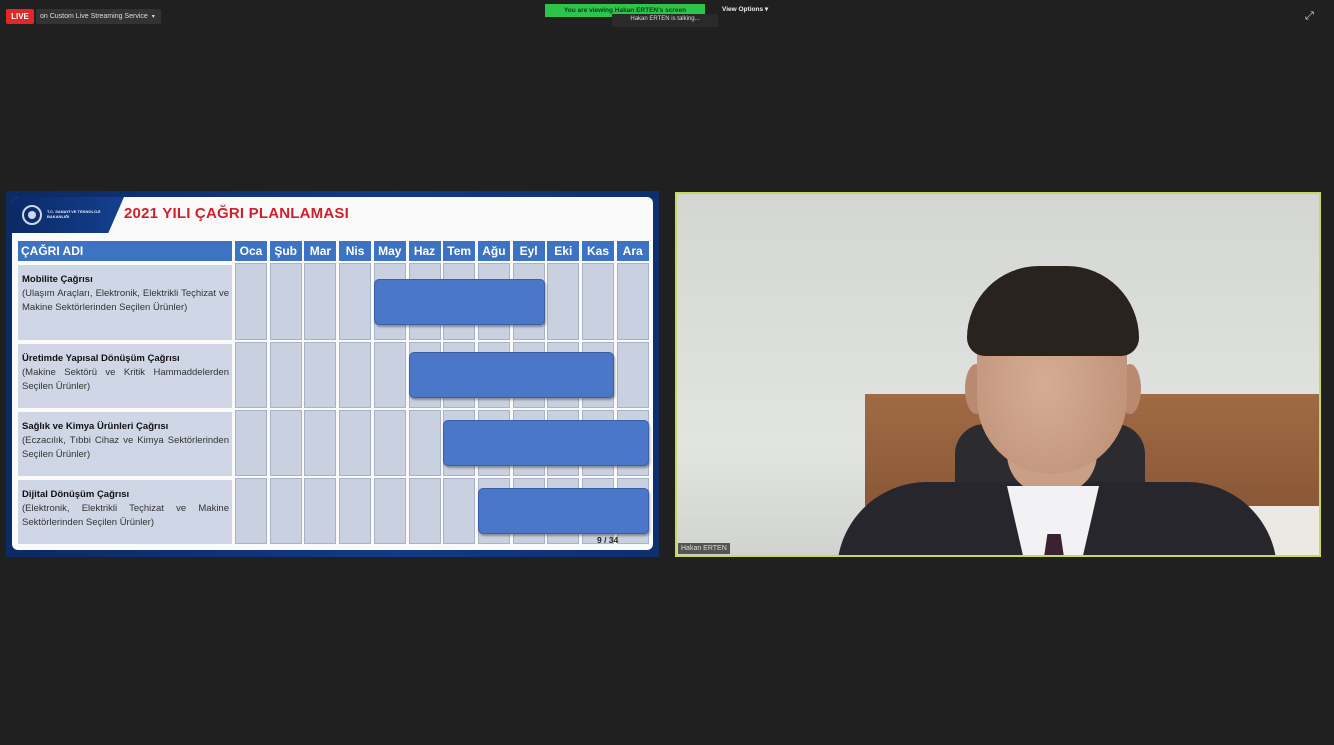 This screenshot has width=1334, height=745. I want to click on month-header-2: Şub, so click(285, 251).